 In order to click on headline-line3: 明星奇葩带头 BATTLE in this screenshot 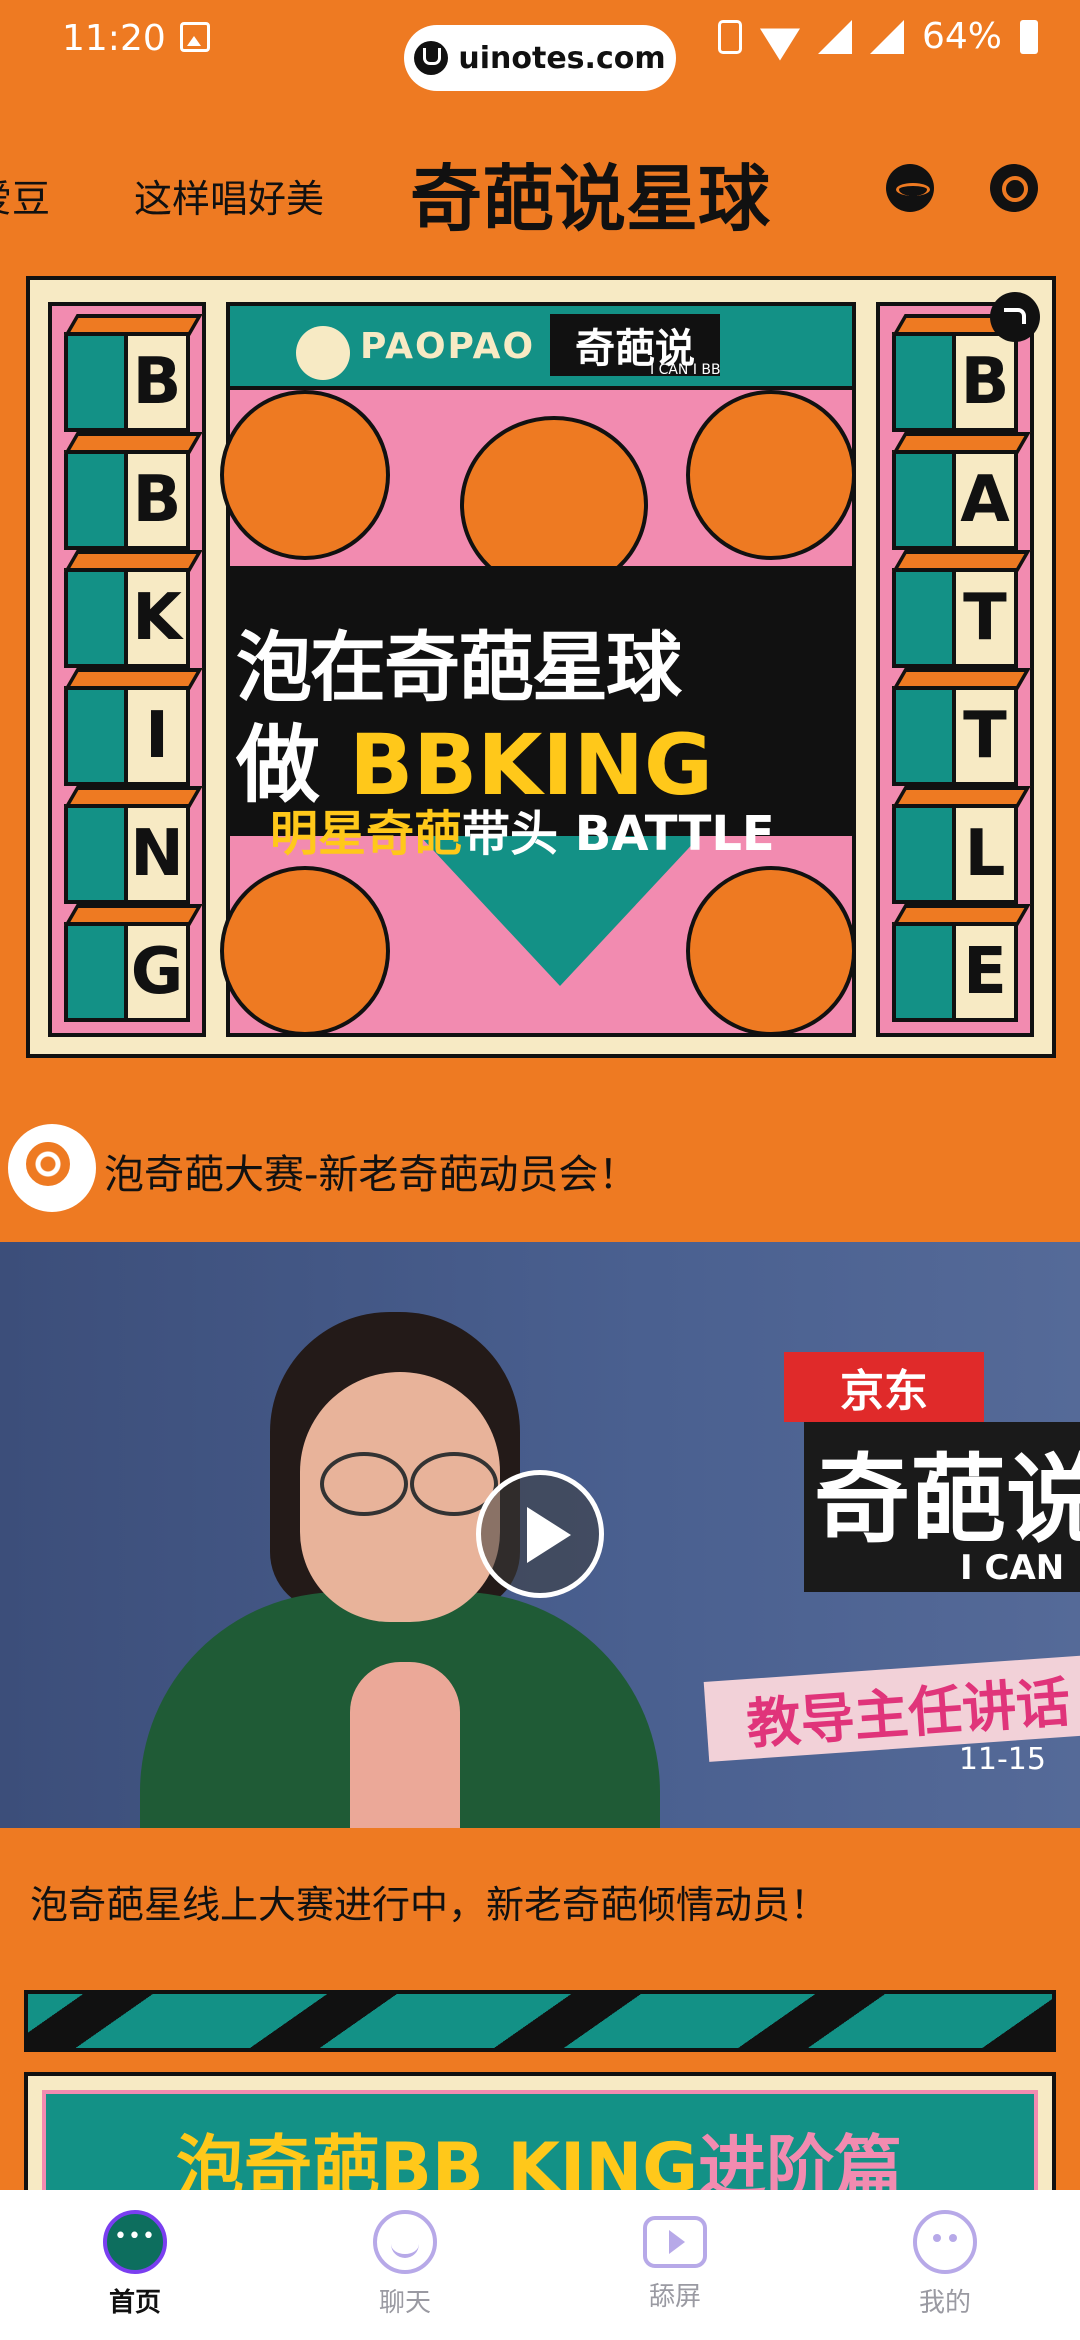, I will do `click(522, 829)`.